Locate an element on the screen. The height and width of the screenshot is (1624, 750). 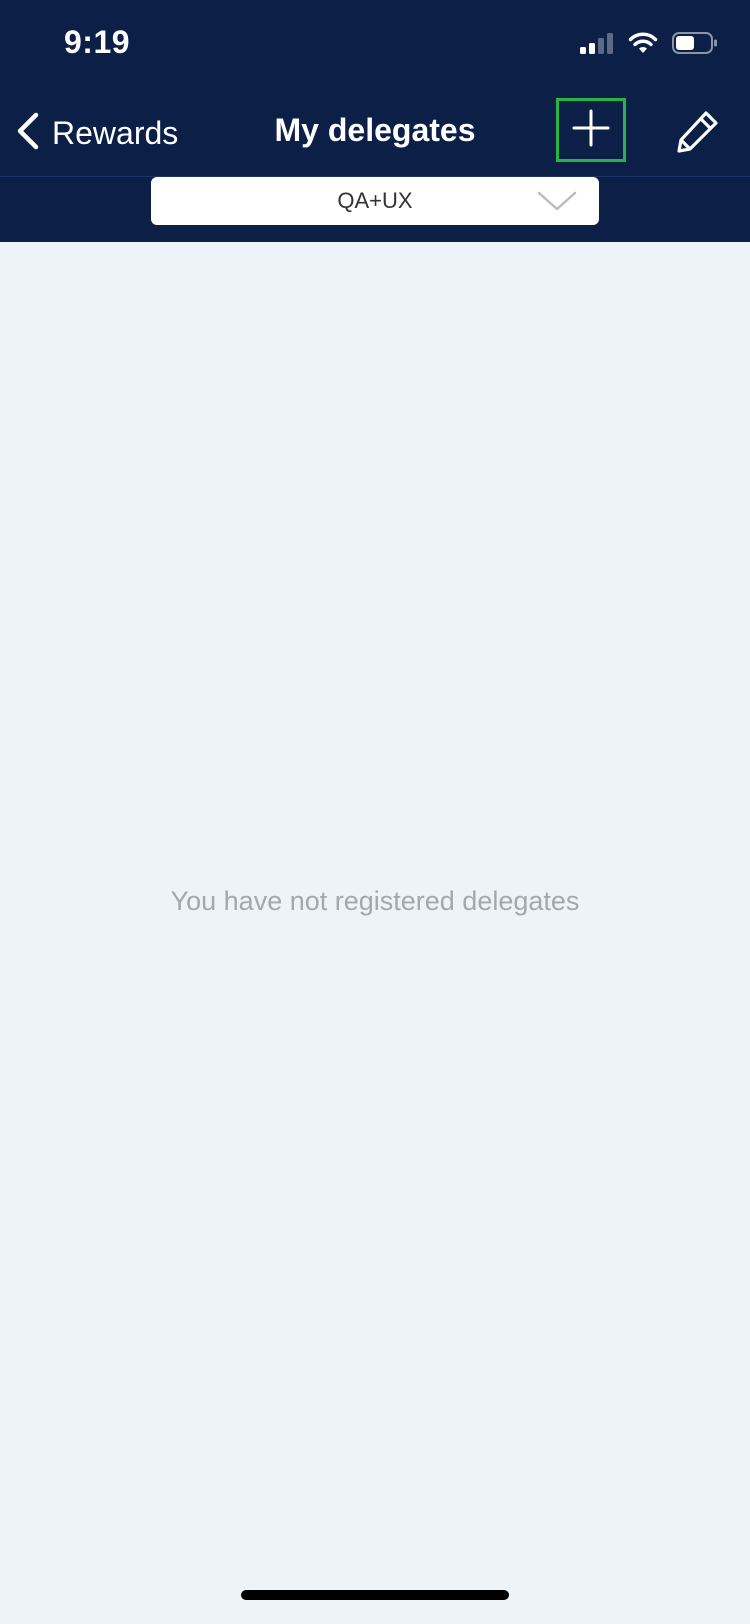
add-delegate-button is located at coordinates (591, 130).